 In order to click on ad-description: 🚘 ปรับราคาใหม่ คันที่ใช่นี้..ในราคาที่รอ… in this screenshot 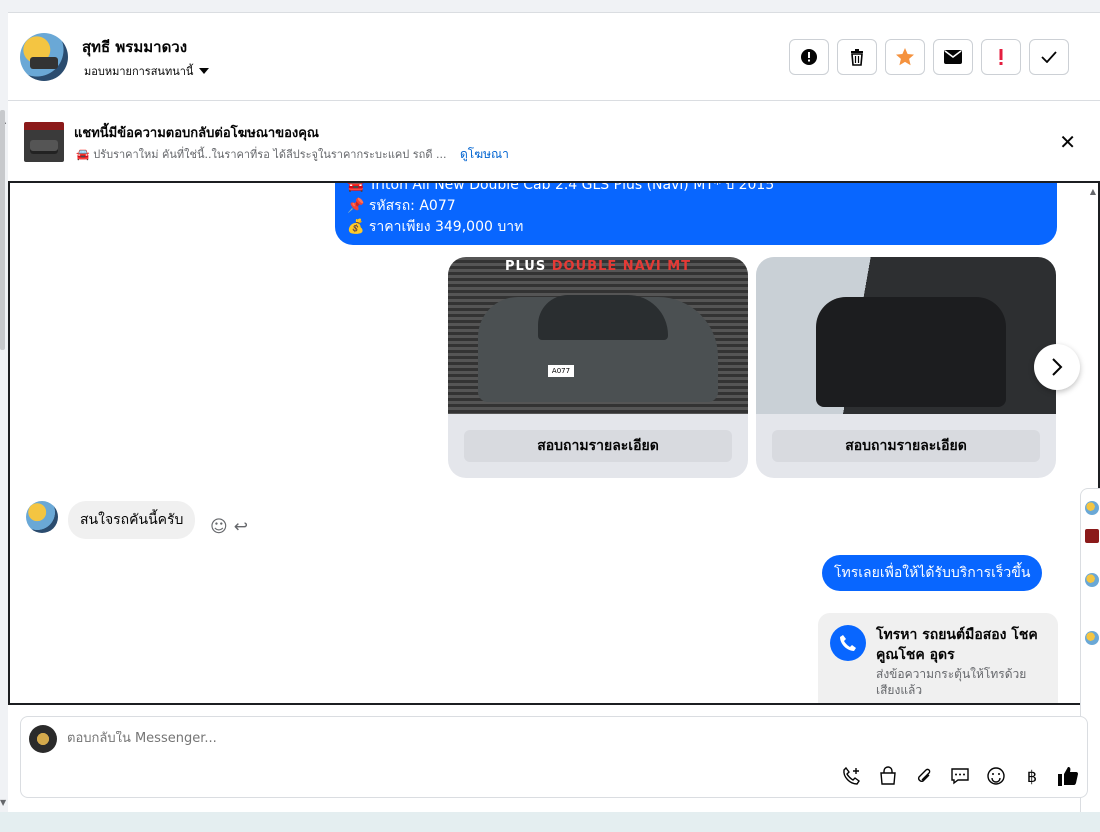, I will do `click(261, 154)`.